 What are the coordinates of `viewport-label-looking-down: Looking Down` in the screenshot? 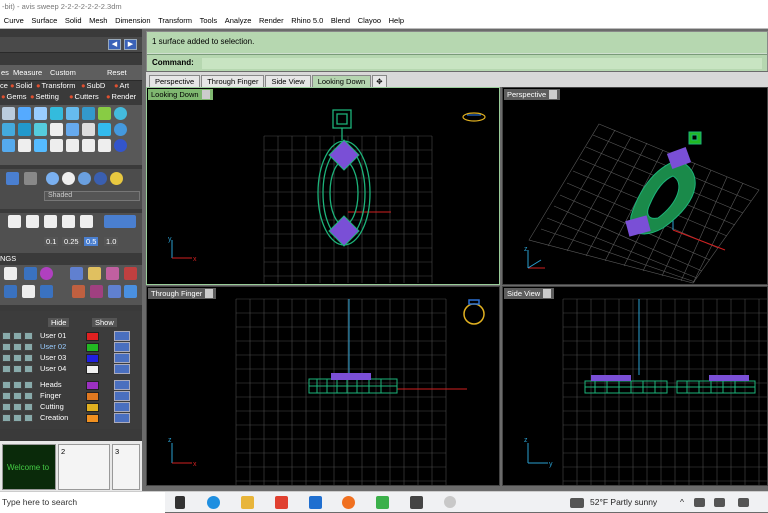 It's located at (180, 94).